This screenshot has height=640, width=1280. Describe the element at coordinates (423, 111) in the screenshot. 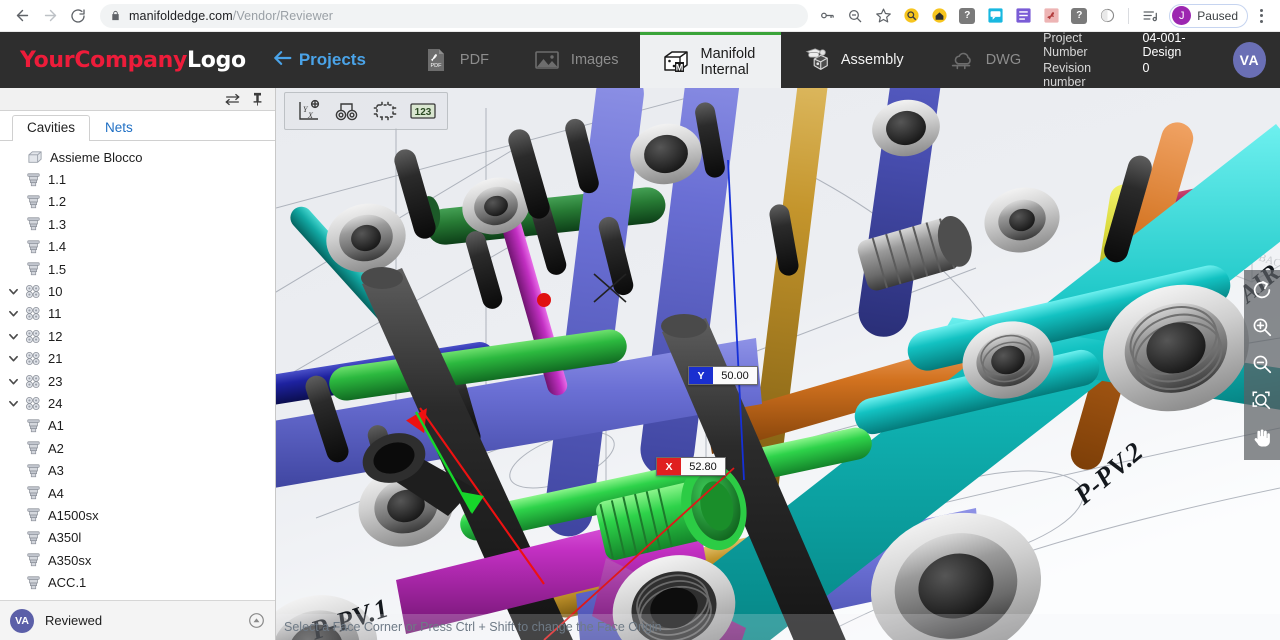

I see `measure-123-icon: 123` at that location.